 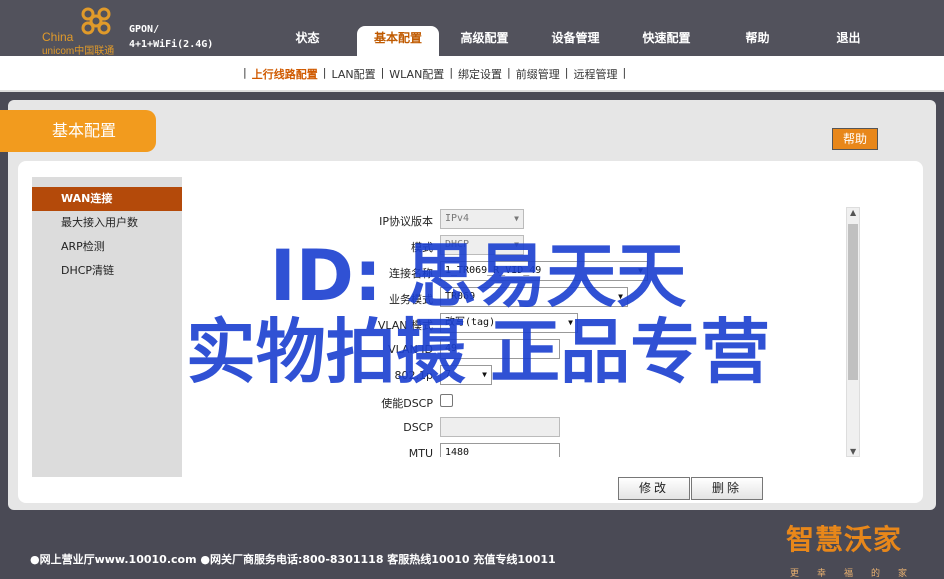 What do you see at coordinates (78, 131) in the screenshot?
I see `section-title: 基本配置` at bounding box center [78, 131].